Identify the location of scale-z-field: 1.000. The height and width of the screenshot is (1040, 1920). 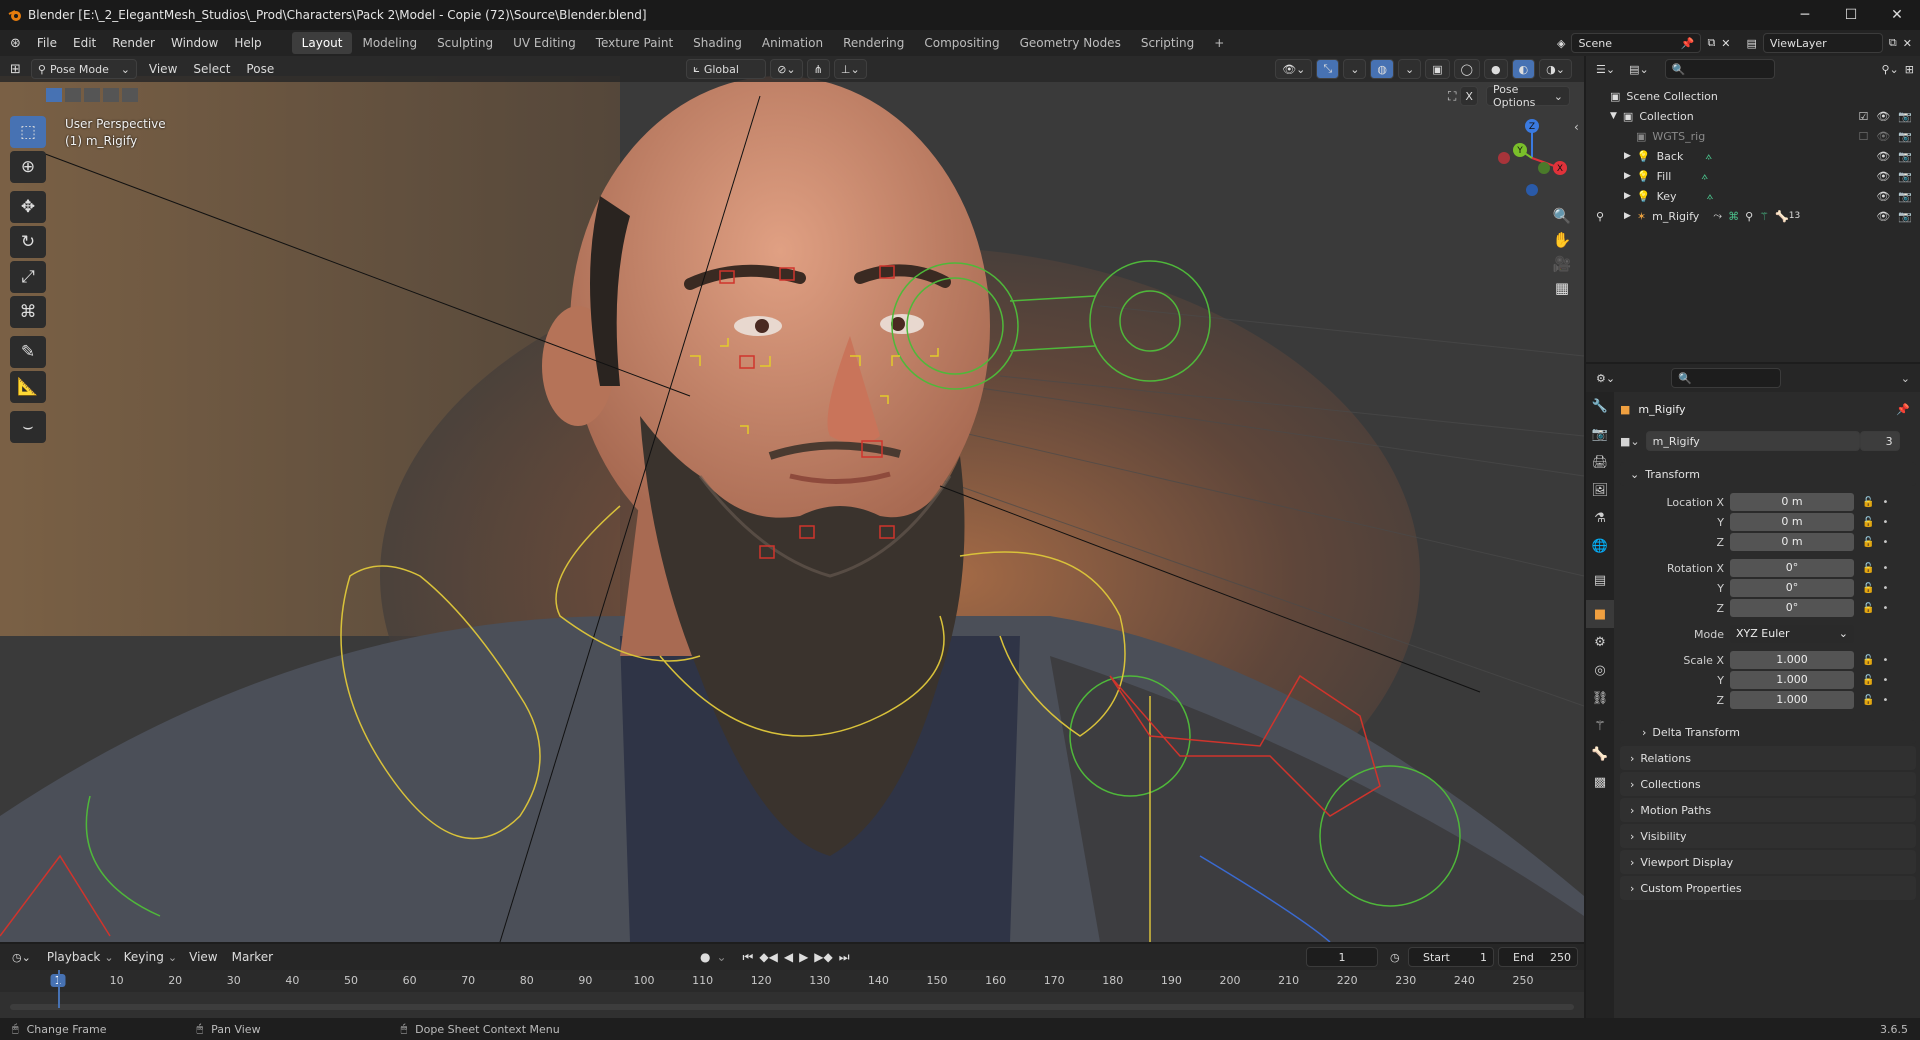
(1792, 700).